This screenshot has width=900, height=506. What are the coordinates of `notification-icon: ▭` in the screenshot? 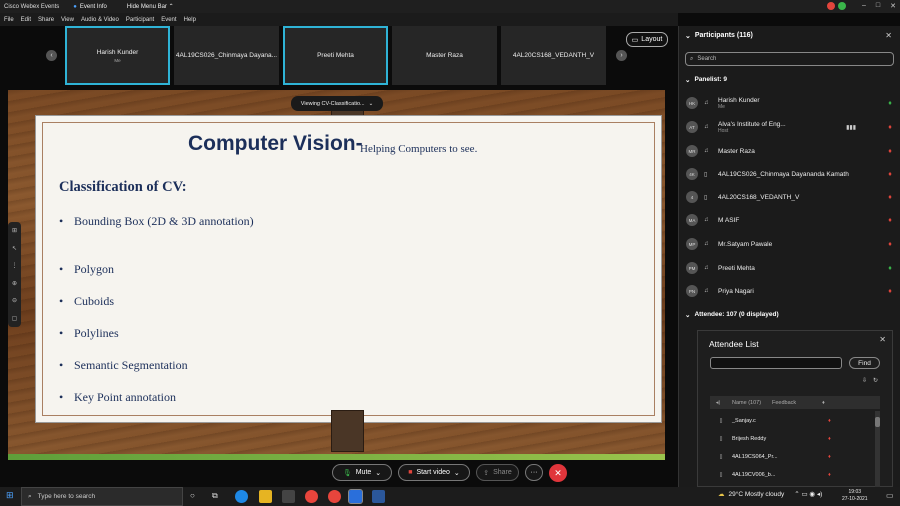 It's located at (890, 495).